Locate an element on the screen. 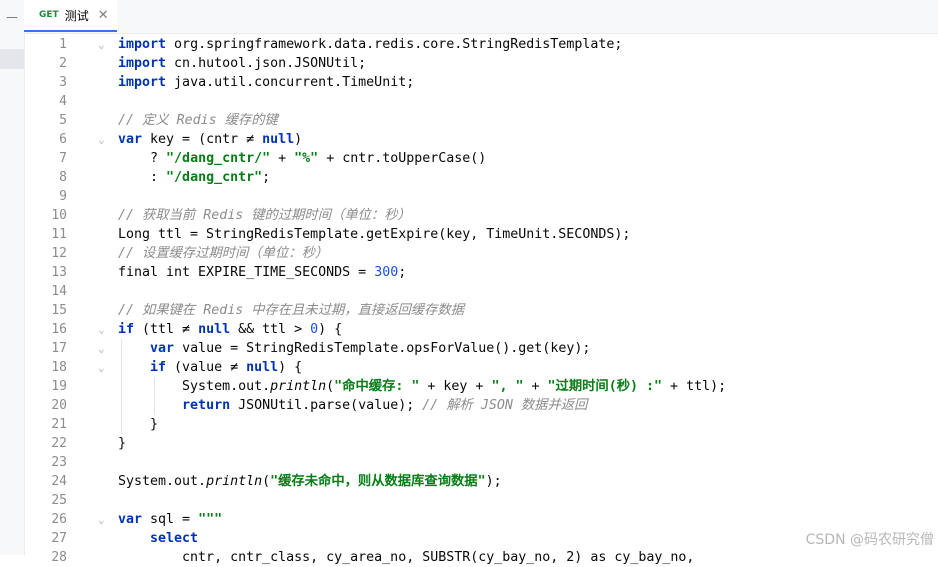 The image size is (938, 567). code-token: (ttl ≠ is located at coordinates (166, 329).